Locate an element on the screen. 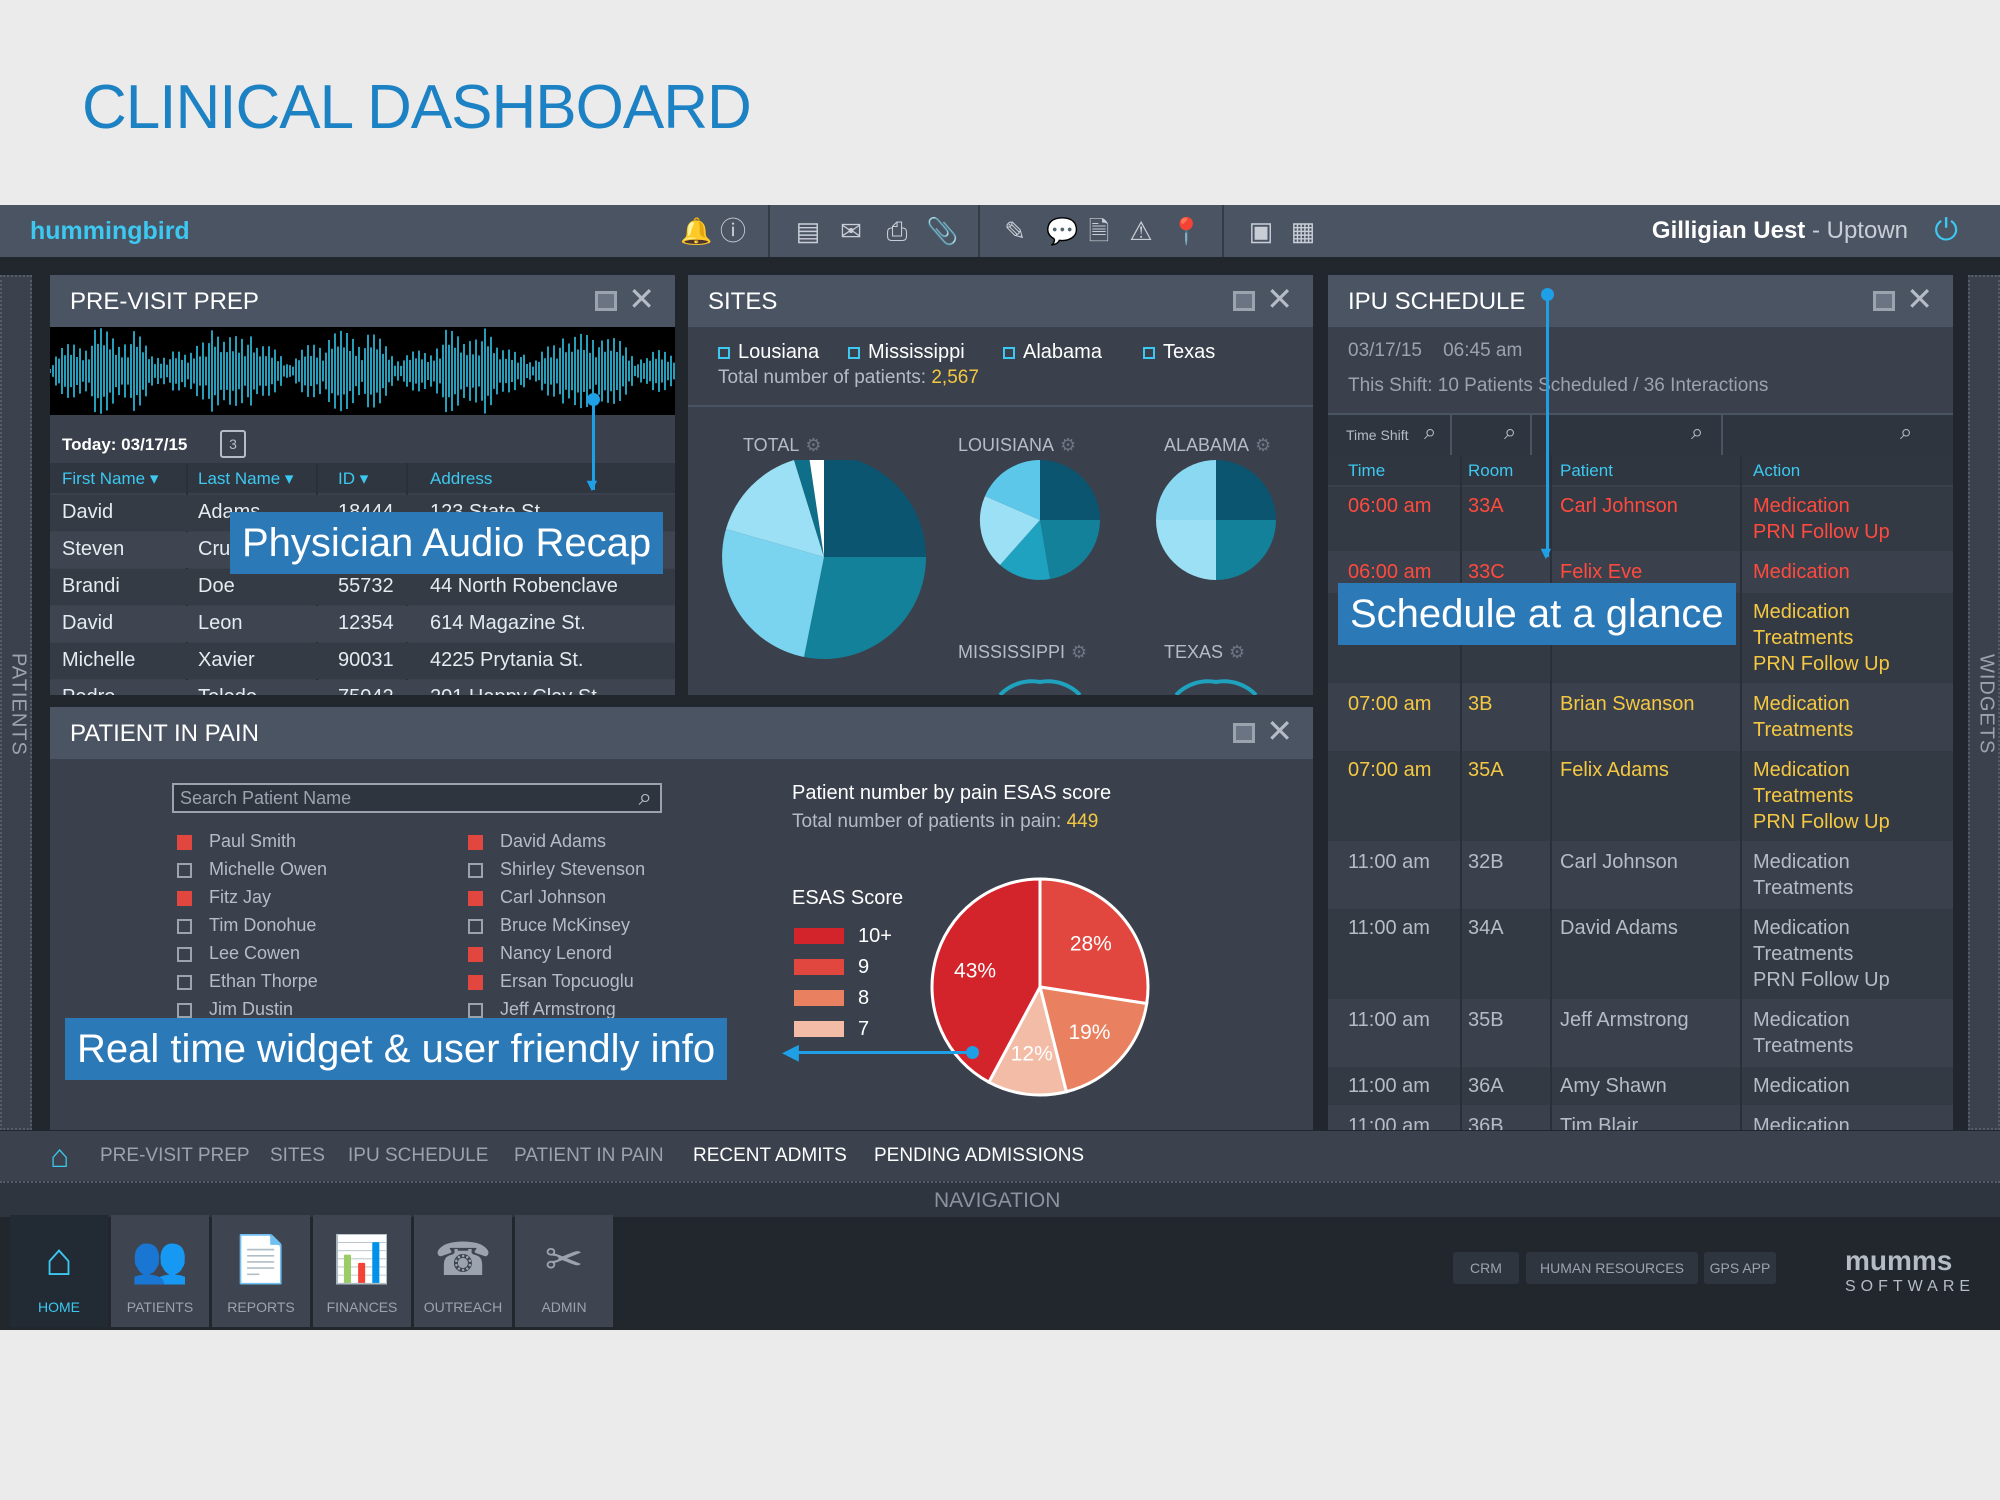 Image resolution: width=2000 pixels, height=1500 pixels. nav-button-finances: 📊 FINANCES is located at coordinates (362, 1271).